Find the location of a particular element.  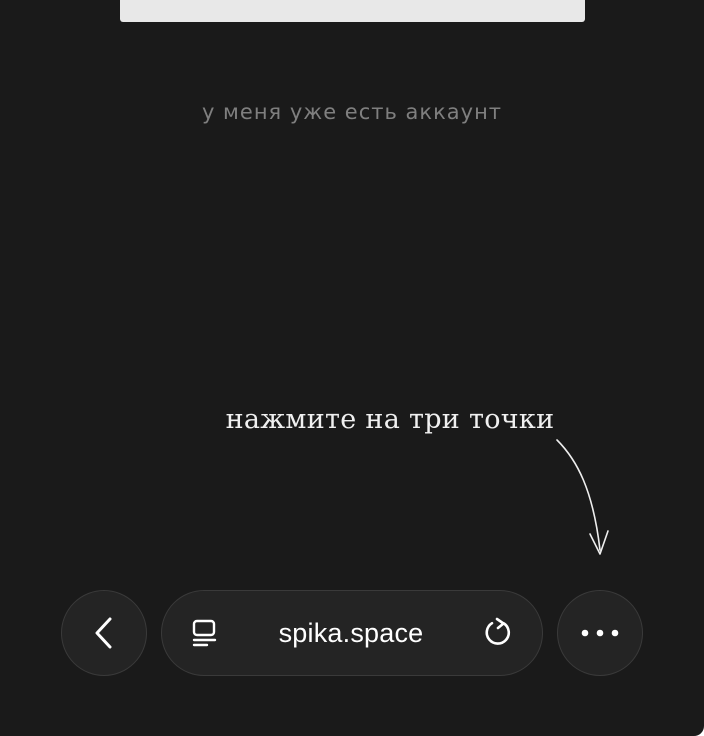

back-button is located at coordinates (104, 633).